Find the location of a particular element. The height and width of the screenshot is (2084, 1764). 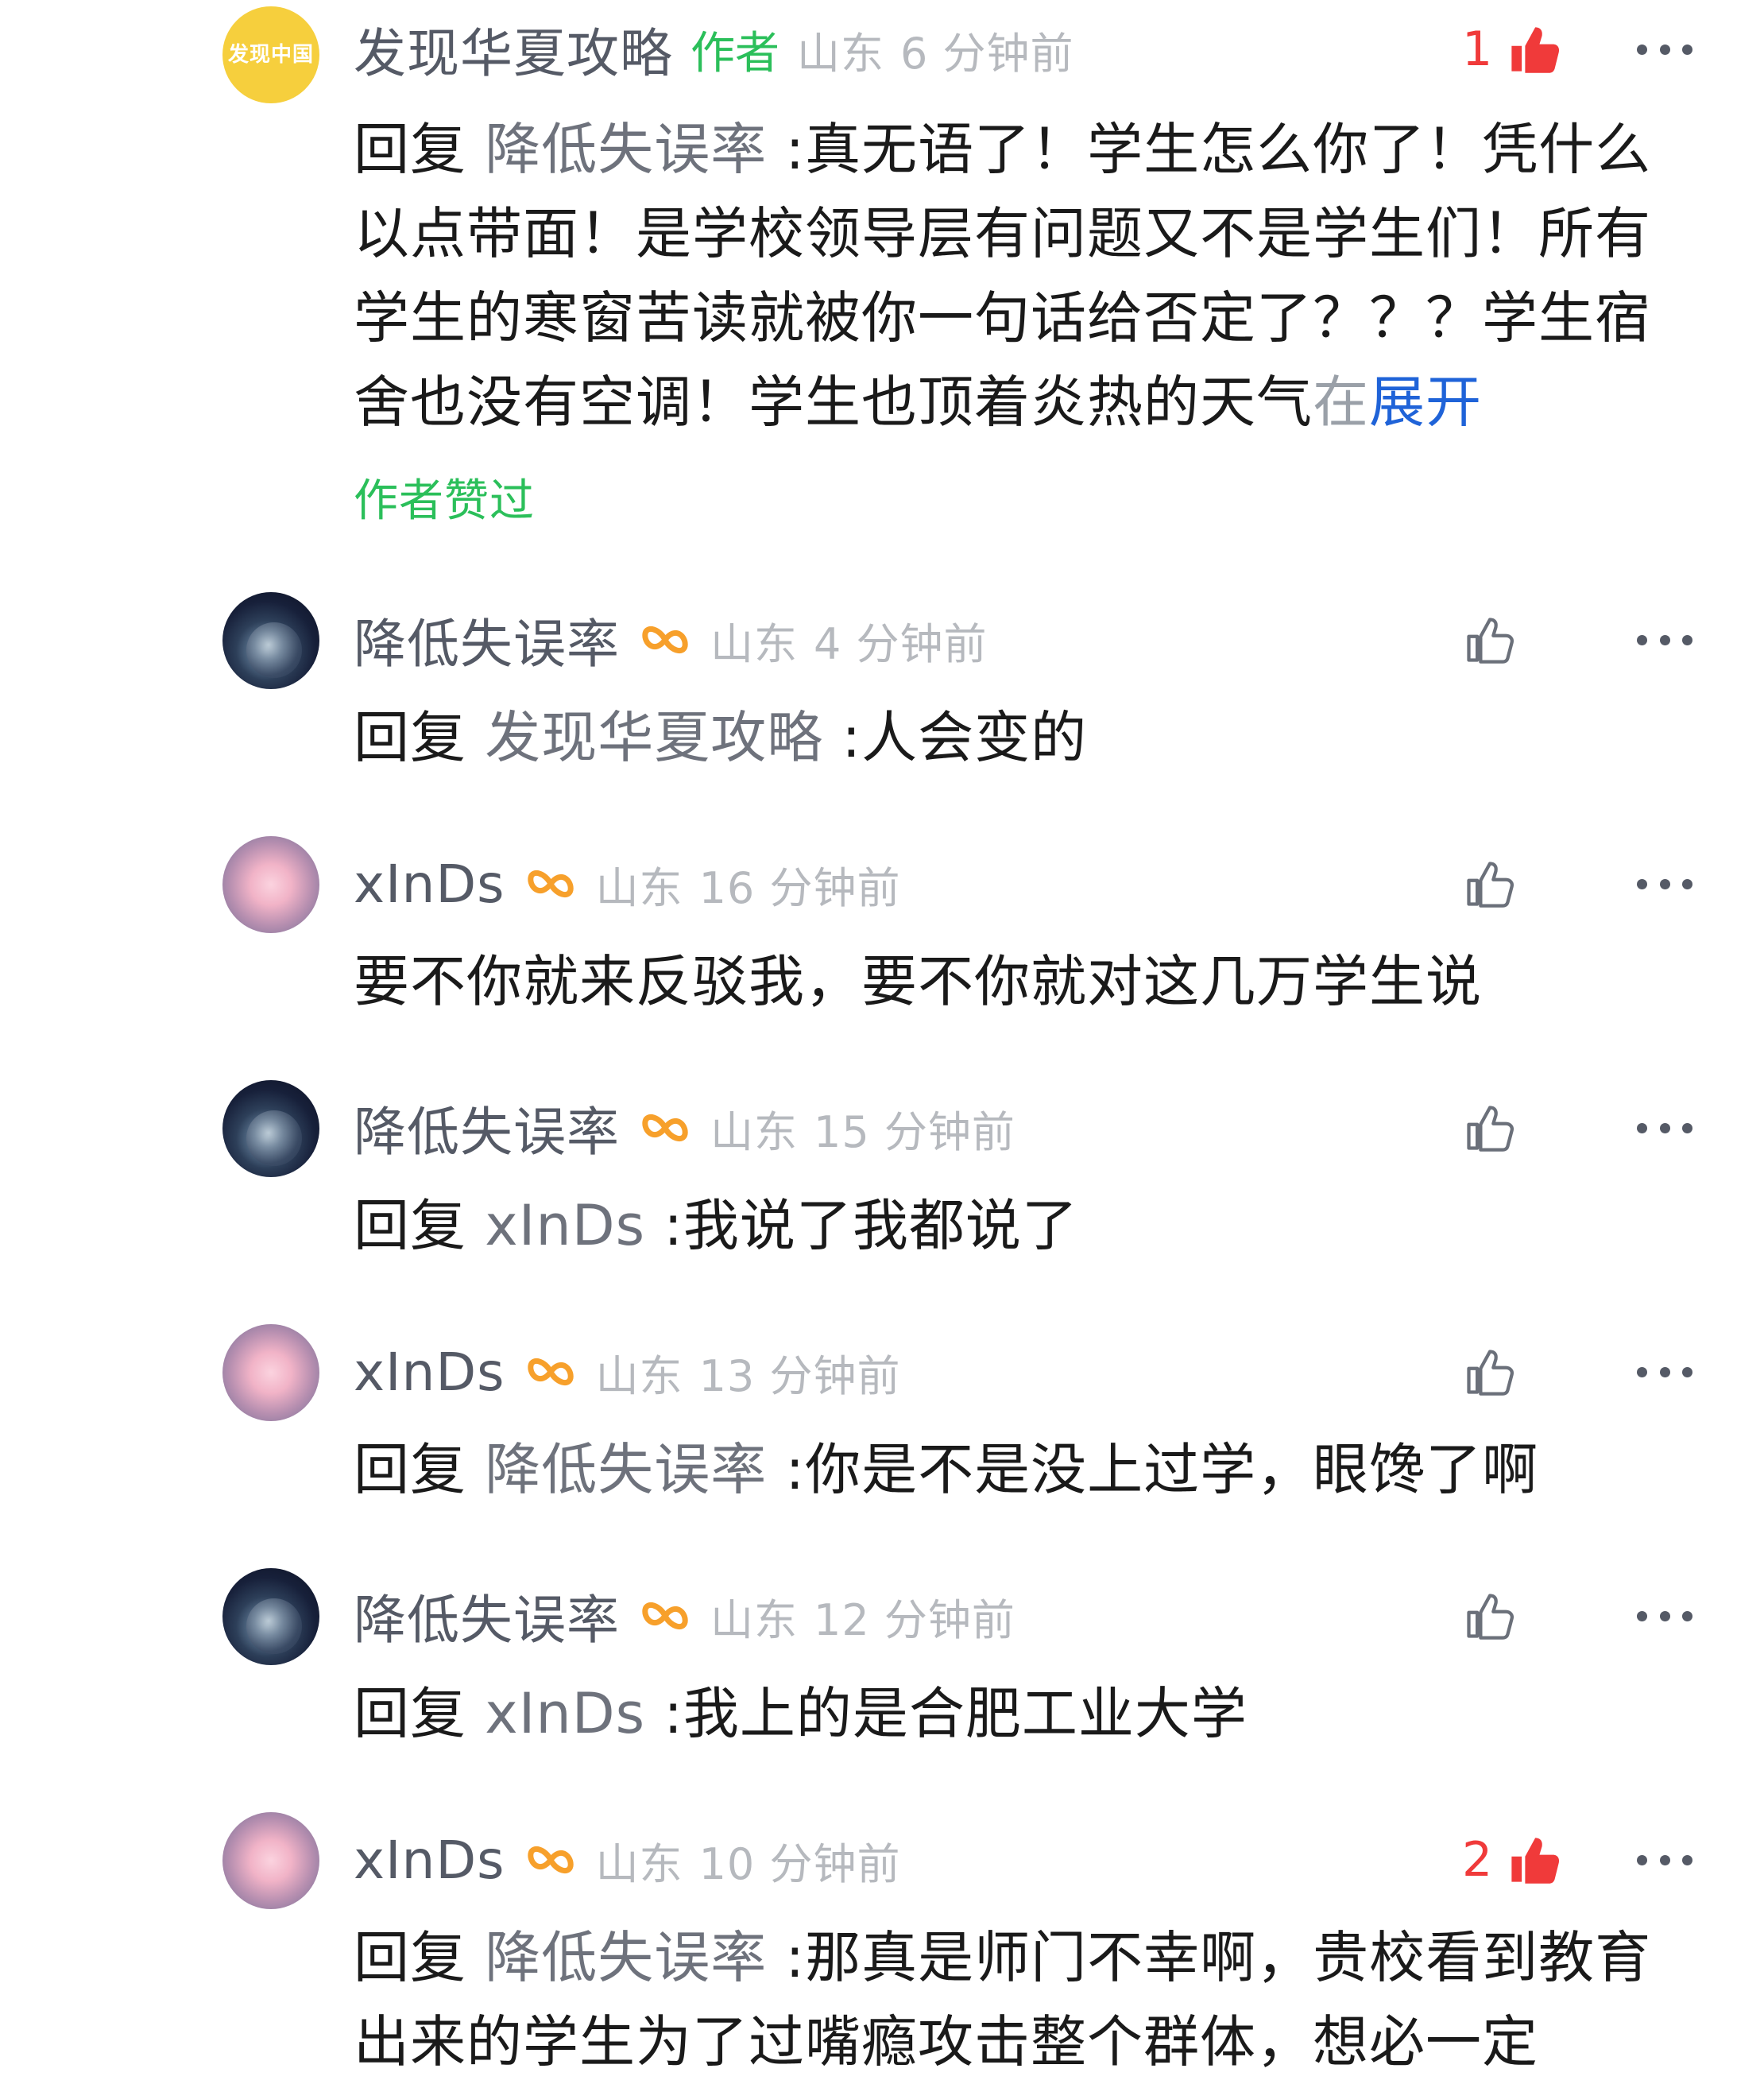

comment-body: :你是不是没上过学，眼馋了啊 is located at coordinates (1153, 1469).